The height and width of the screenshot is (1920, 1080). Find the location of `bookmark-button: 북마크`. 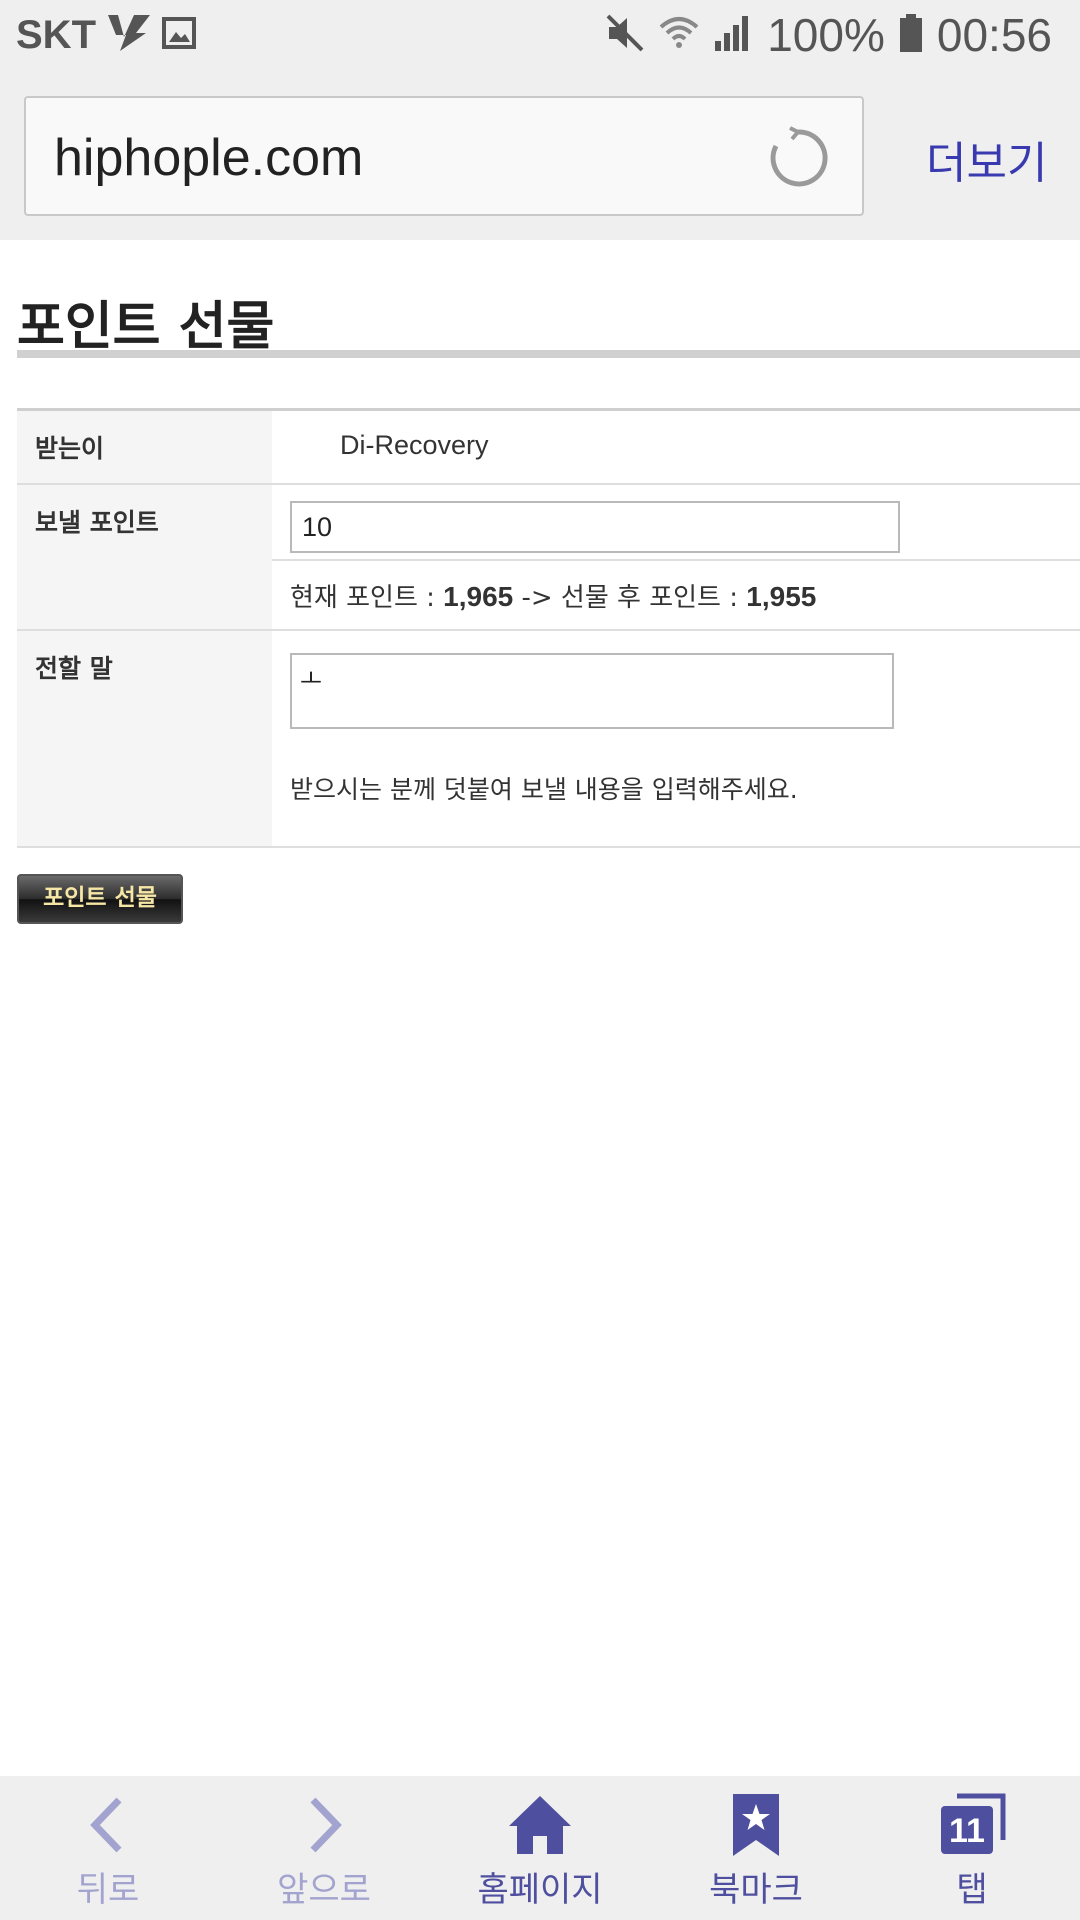

bookmark-button: 북마크 is located at coordinates (756, 1848).